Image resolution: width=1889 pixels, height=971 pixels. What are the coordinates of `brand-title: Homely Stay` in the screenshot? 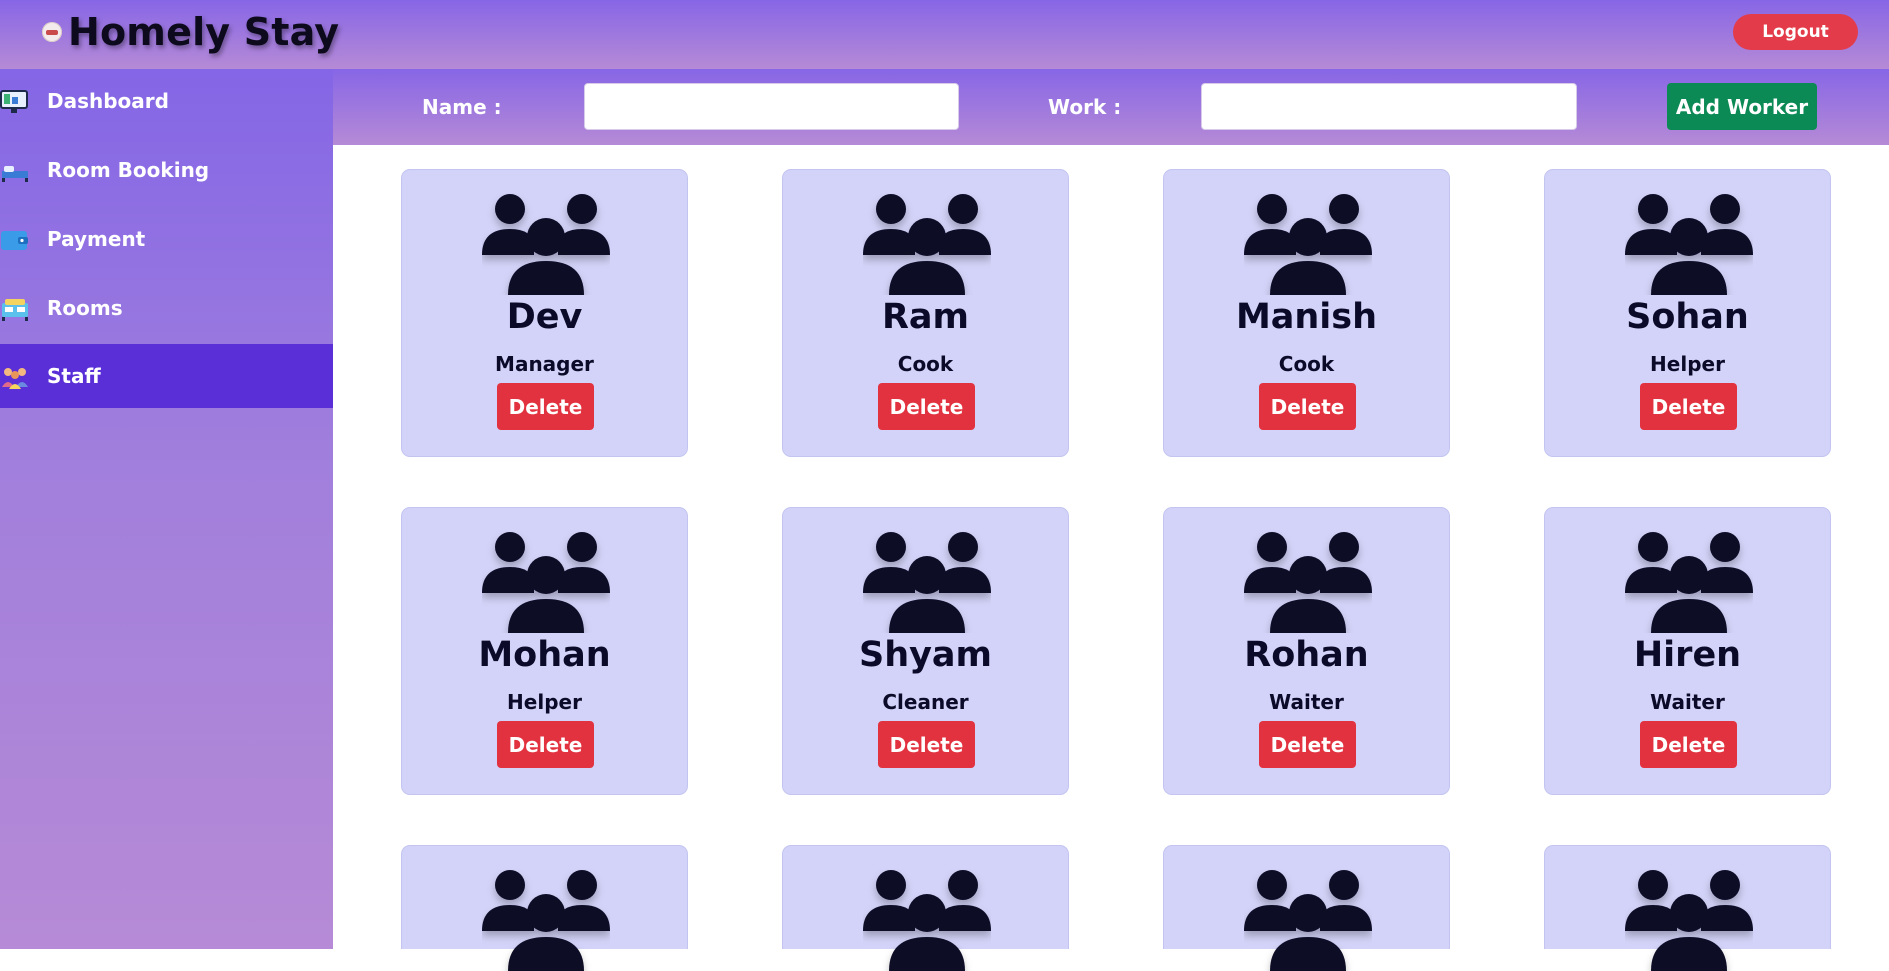 It's located at (204, 32).